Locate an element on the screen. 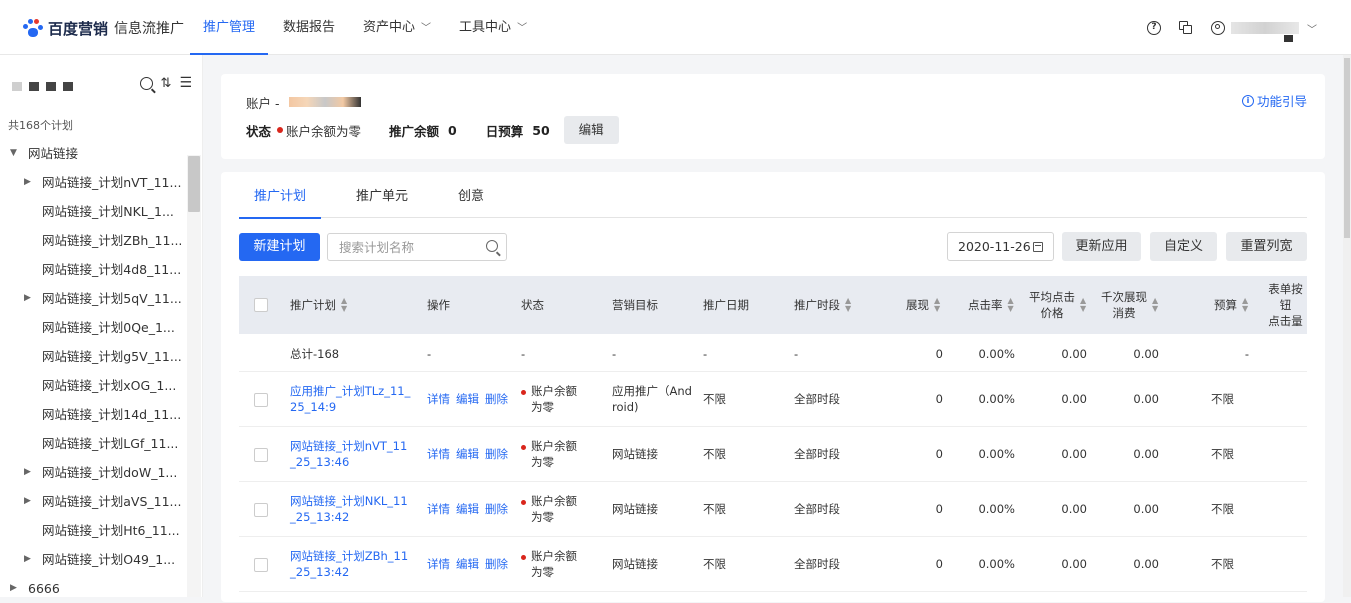 The height and width of the screenshot is (603, 1351). col-budget: 预算 ▲ ▼ is located at coordinates (1231, 305).